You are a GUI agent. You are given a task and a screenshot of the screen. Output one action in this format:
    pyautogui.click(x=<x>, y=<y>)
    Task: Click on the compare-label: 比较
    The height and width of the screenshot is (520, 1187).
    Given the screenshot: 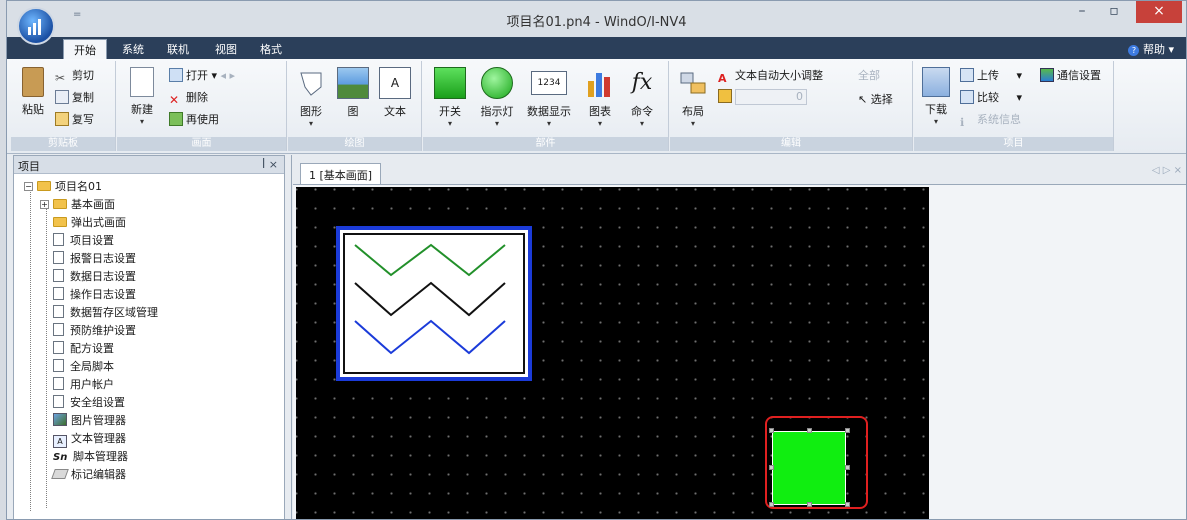 What is the action you would take?
    pyautogui.click(x=988, y=97)
    